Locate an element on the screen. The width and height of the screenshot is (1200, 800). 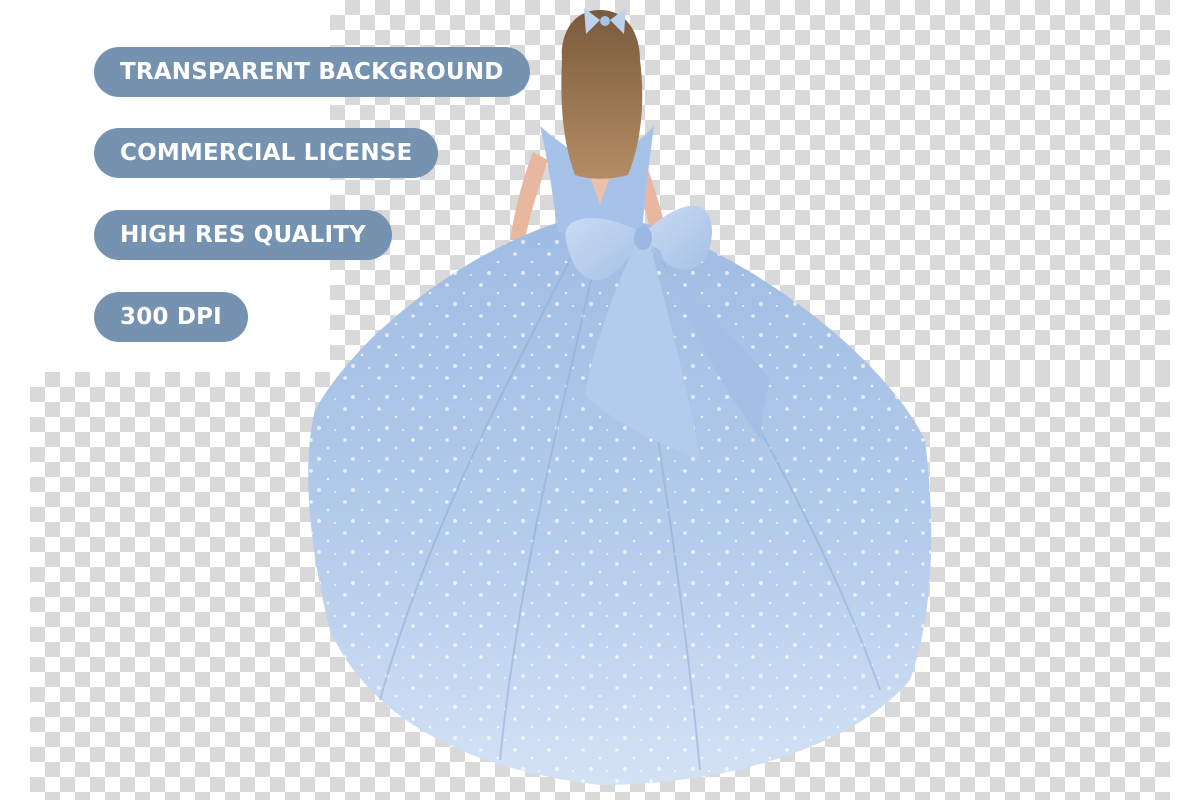
transparent-background-badge: TRANSPARENT BACKGROUND is located at coordinates (312, 72).